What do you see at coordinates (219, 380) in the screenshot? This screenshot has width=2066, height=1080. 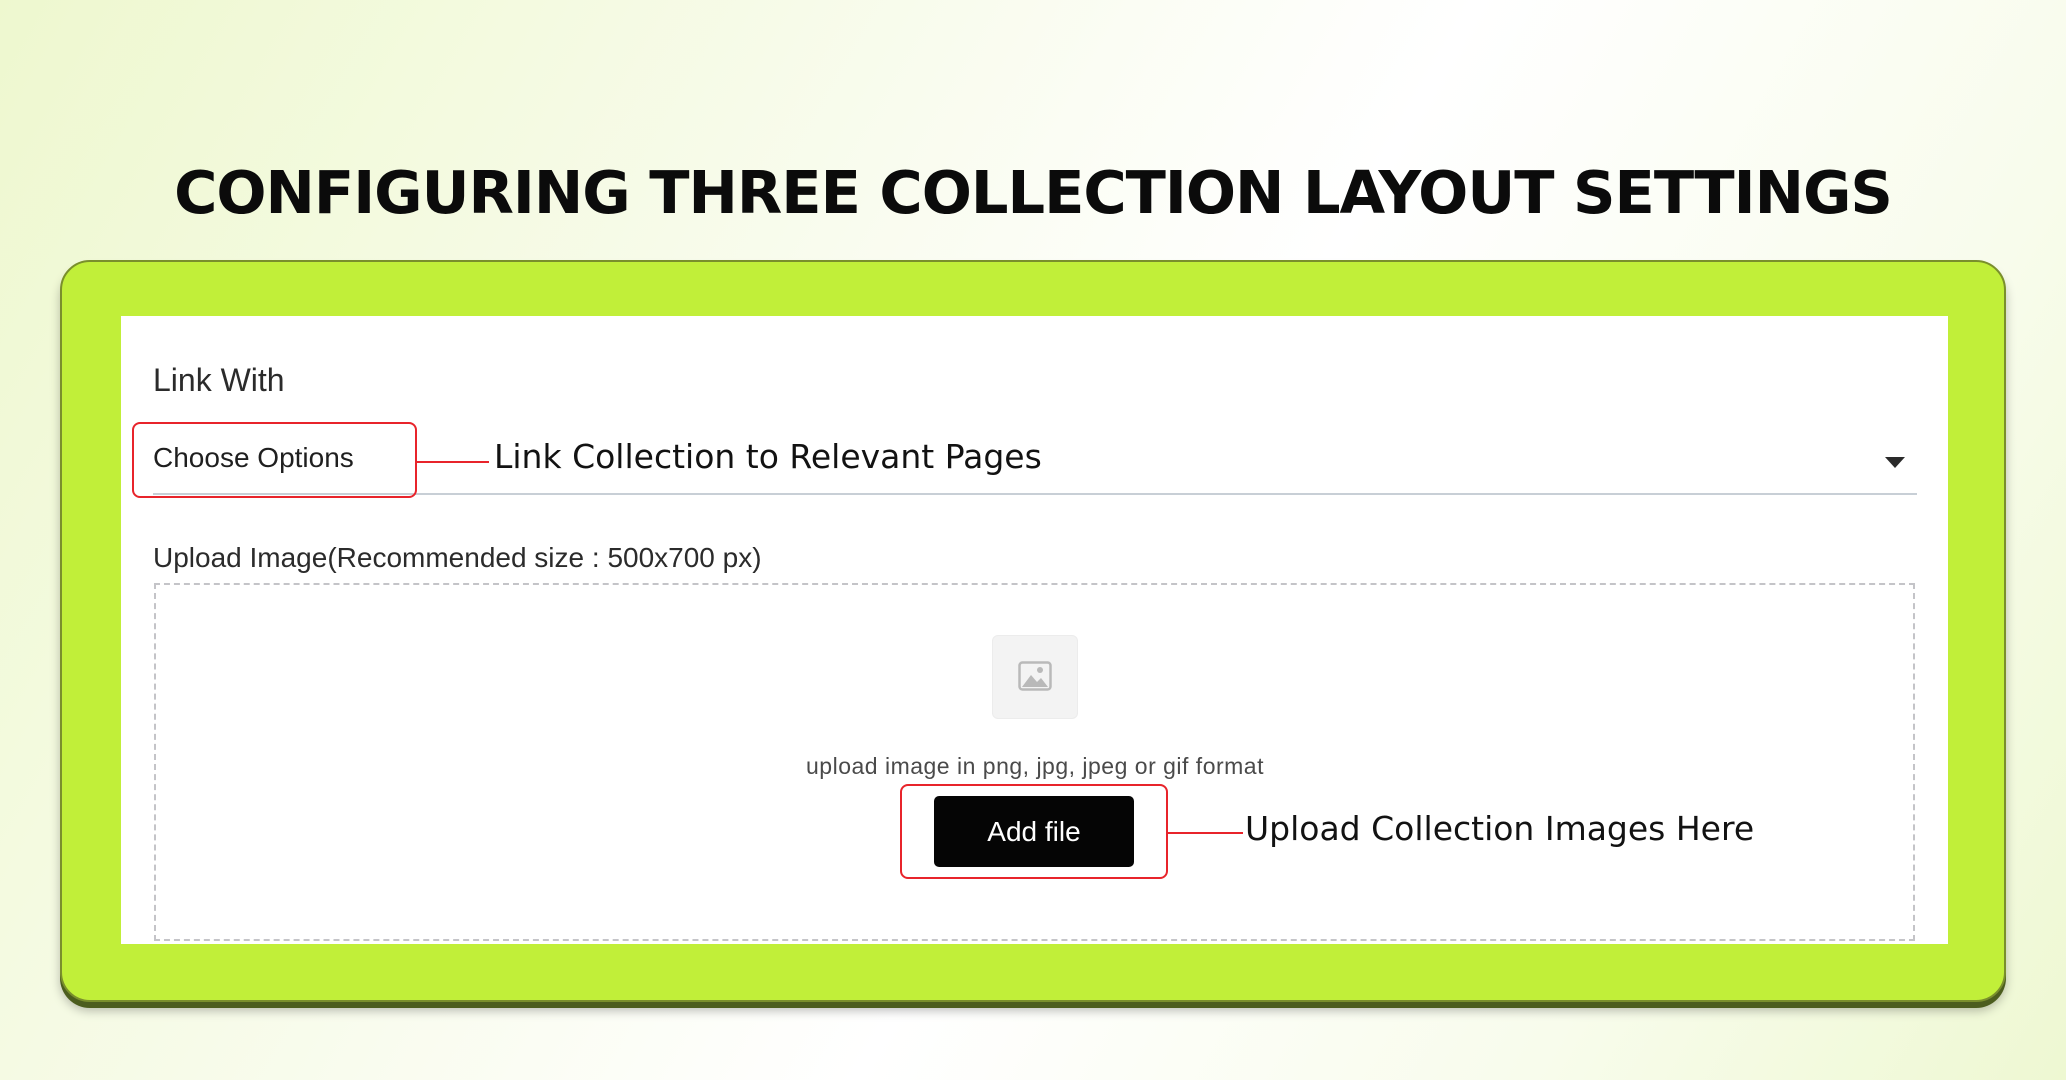 I see `link-with-label: Link With` at bounding box center [219, 380].